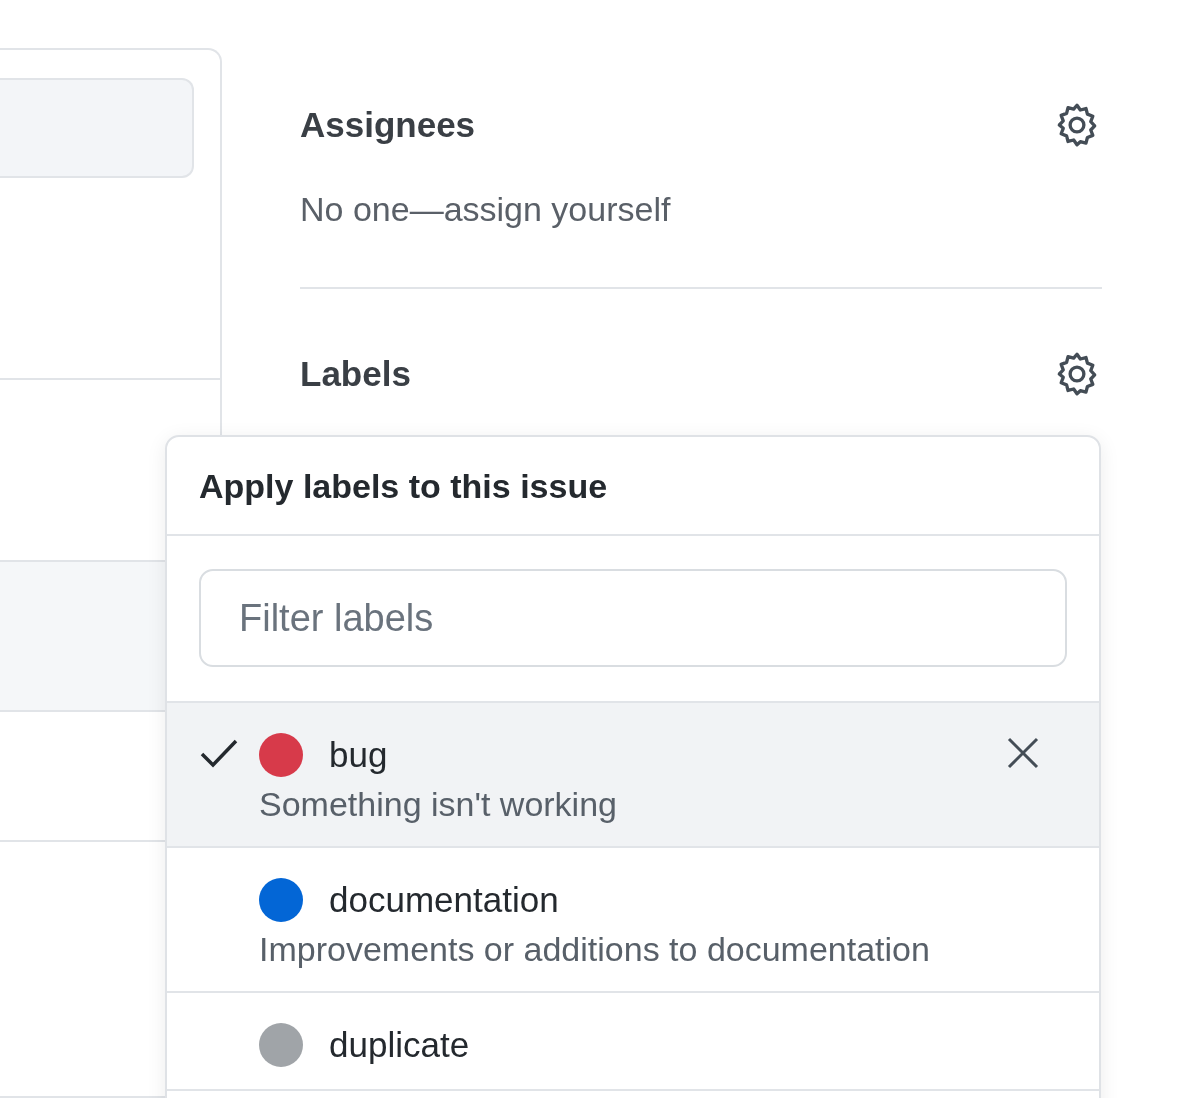 Image resolution: width=1200 pixels, height=1098 pixels. What do you see at coordinates (97, 128) in the screenshot?
I see `input-field` at bounding box center [97, 128].